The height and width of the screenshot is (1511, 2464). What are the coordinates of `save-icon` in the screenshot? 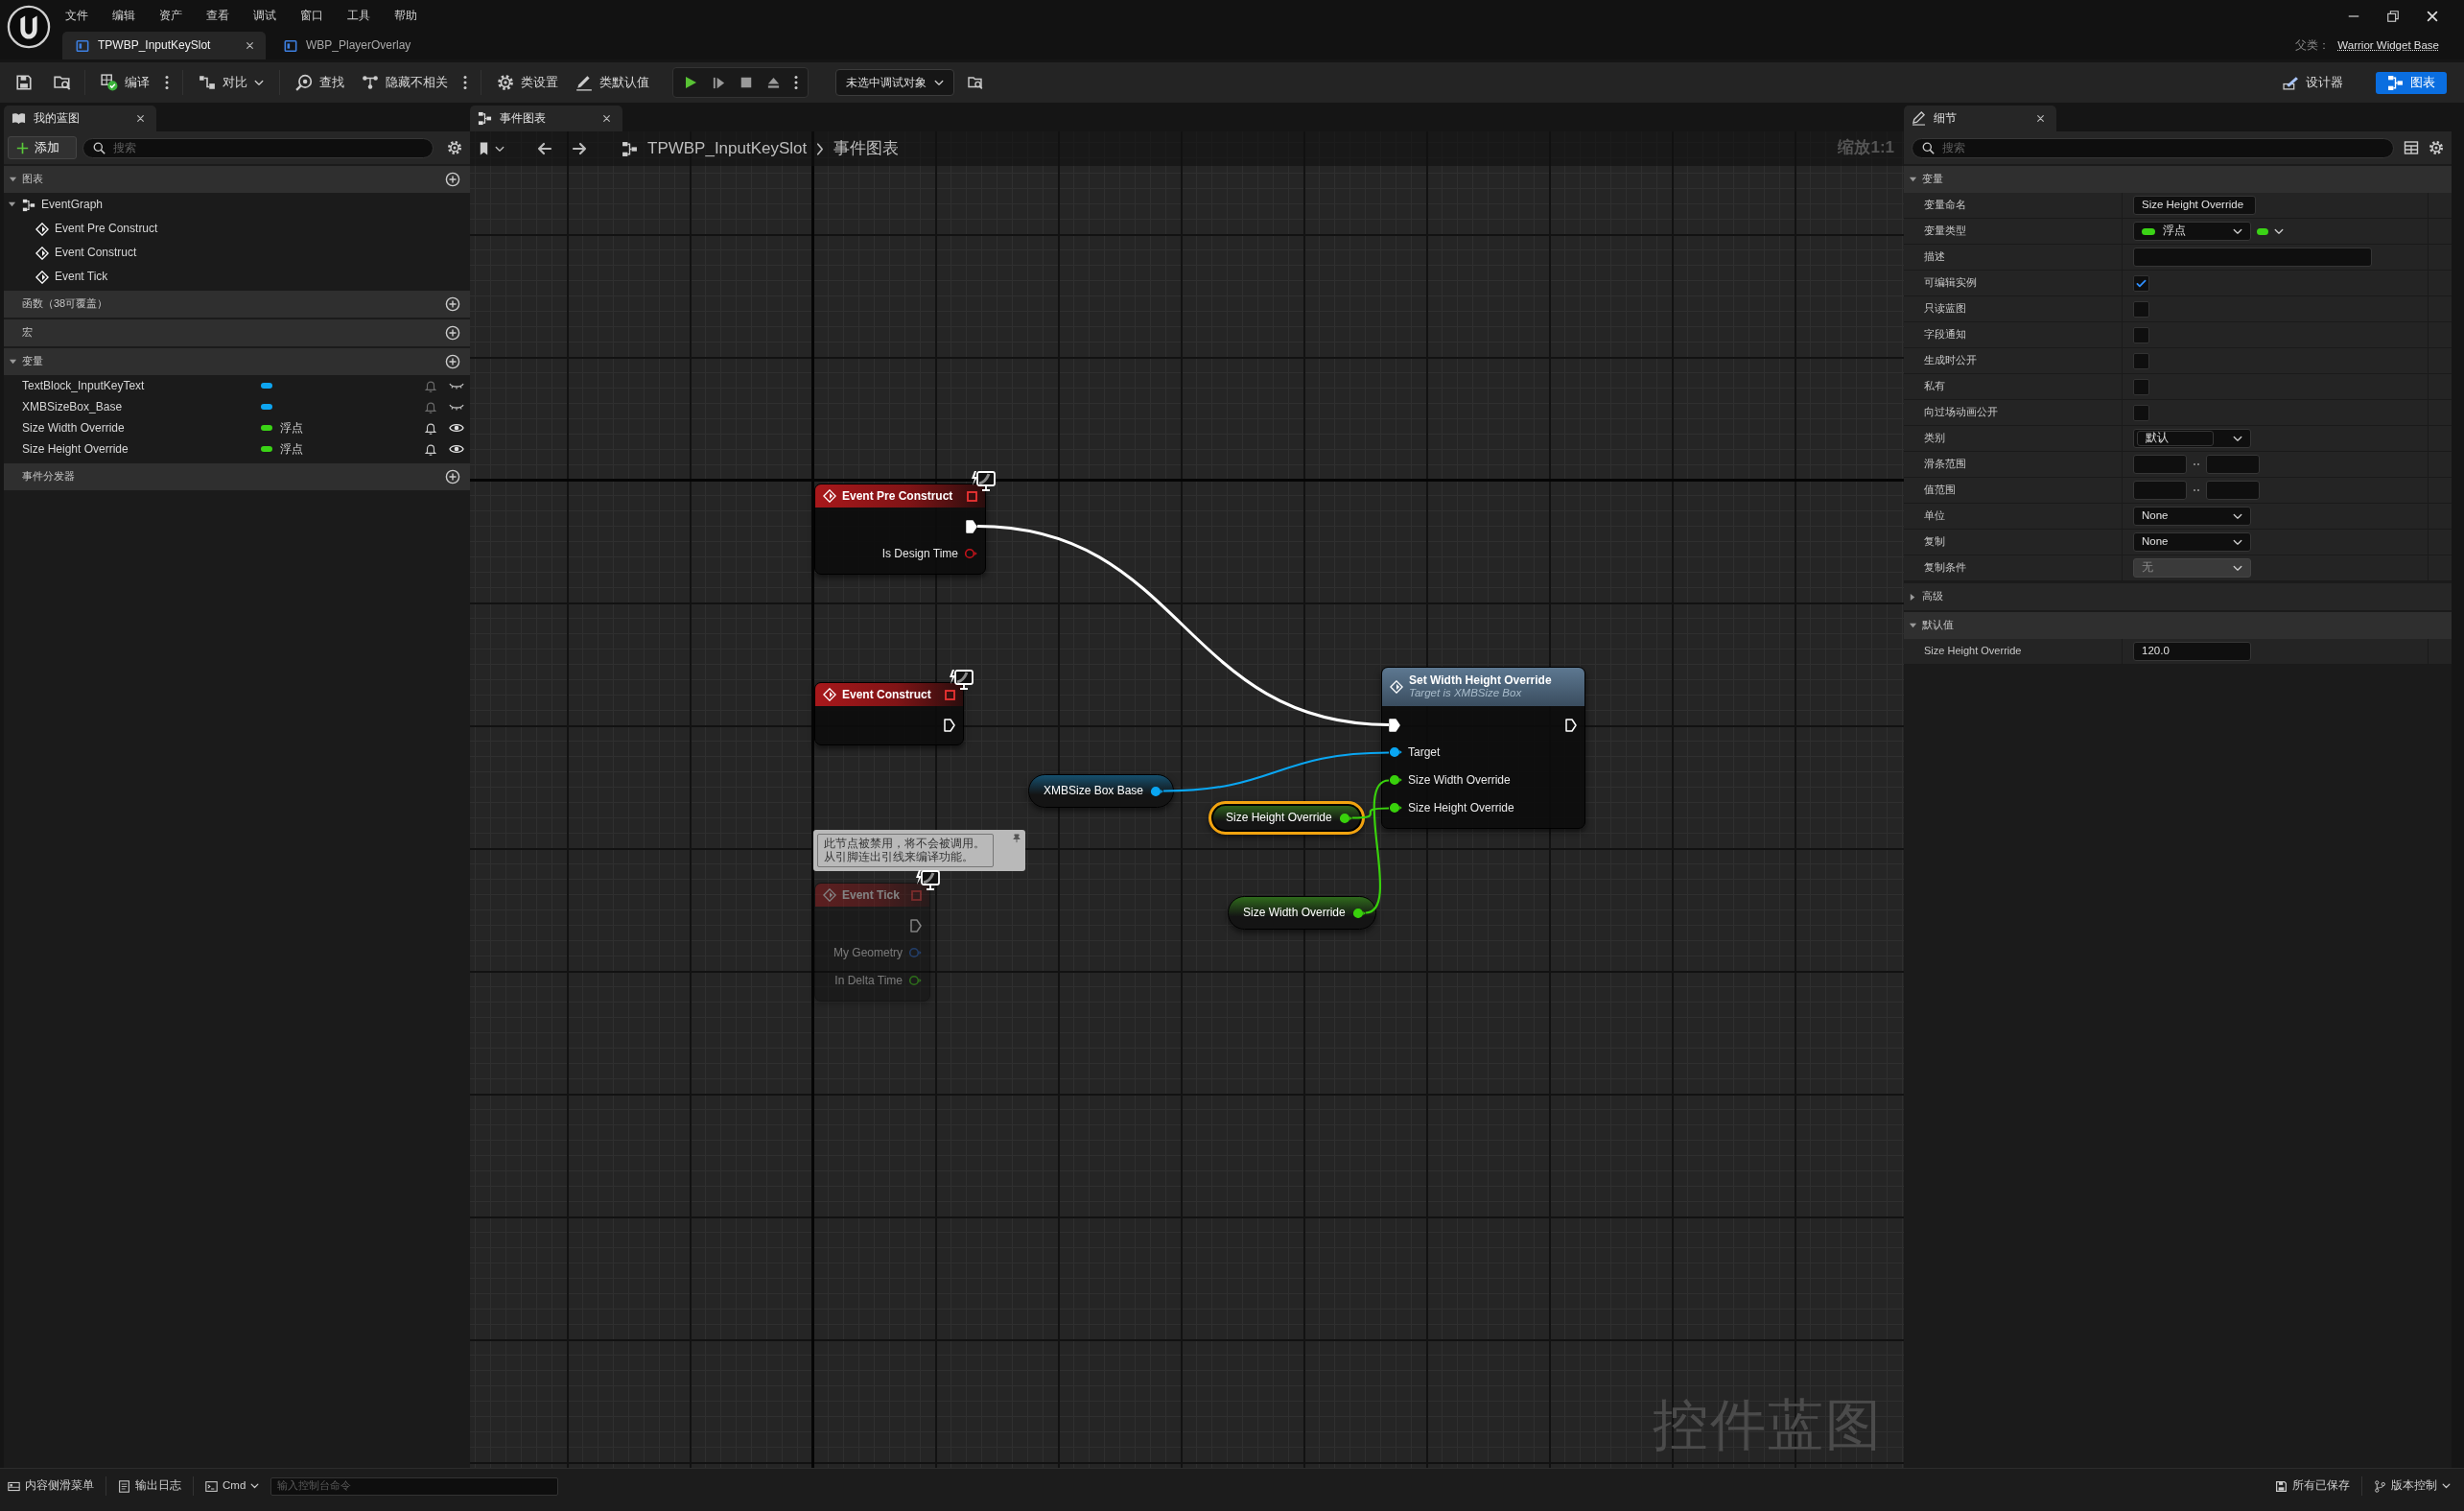 It's located at (24, 82).